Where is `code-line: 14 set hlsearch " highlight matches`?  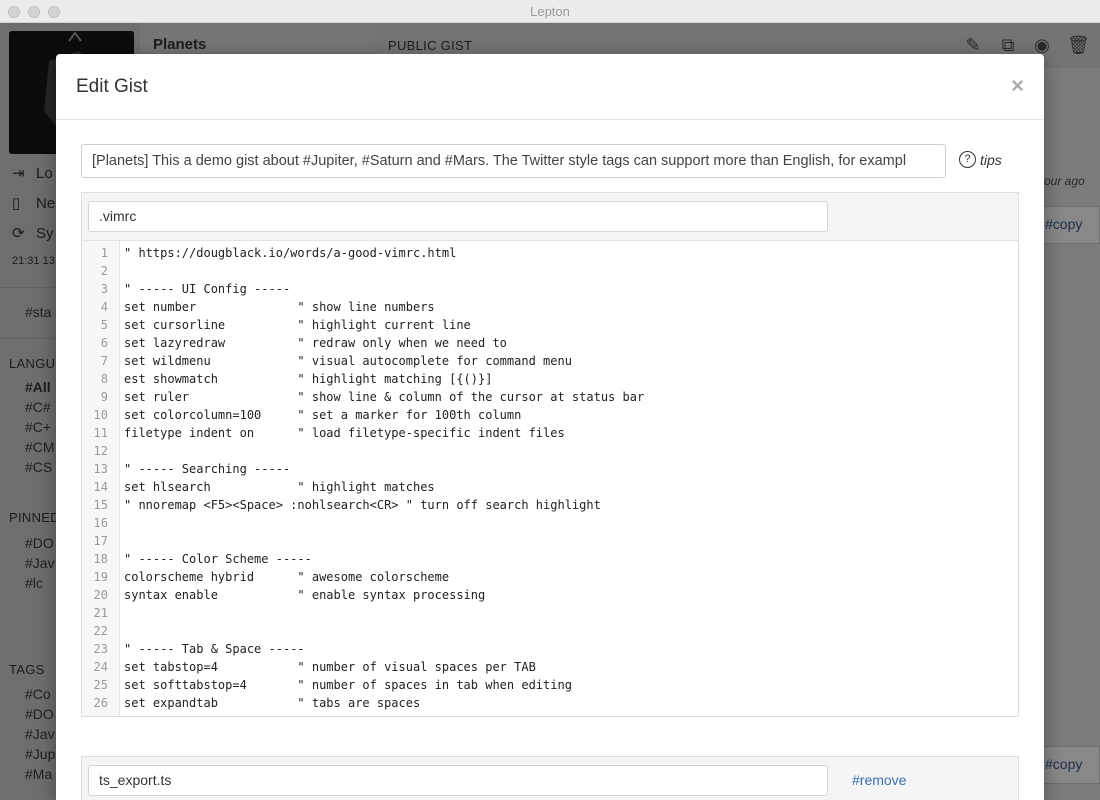 code-line: 14 set hlsearch " highlight matches is located at coordinates (549, 487).